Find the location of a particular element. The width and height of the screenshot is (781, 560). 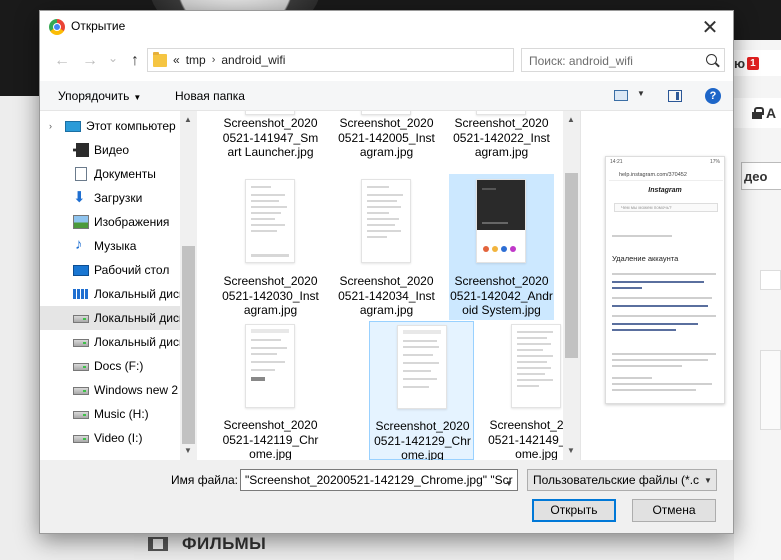

preview-brand: Instagram is located at coordinates (665, 190).